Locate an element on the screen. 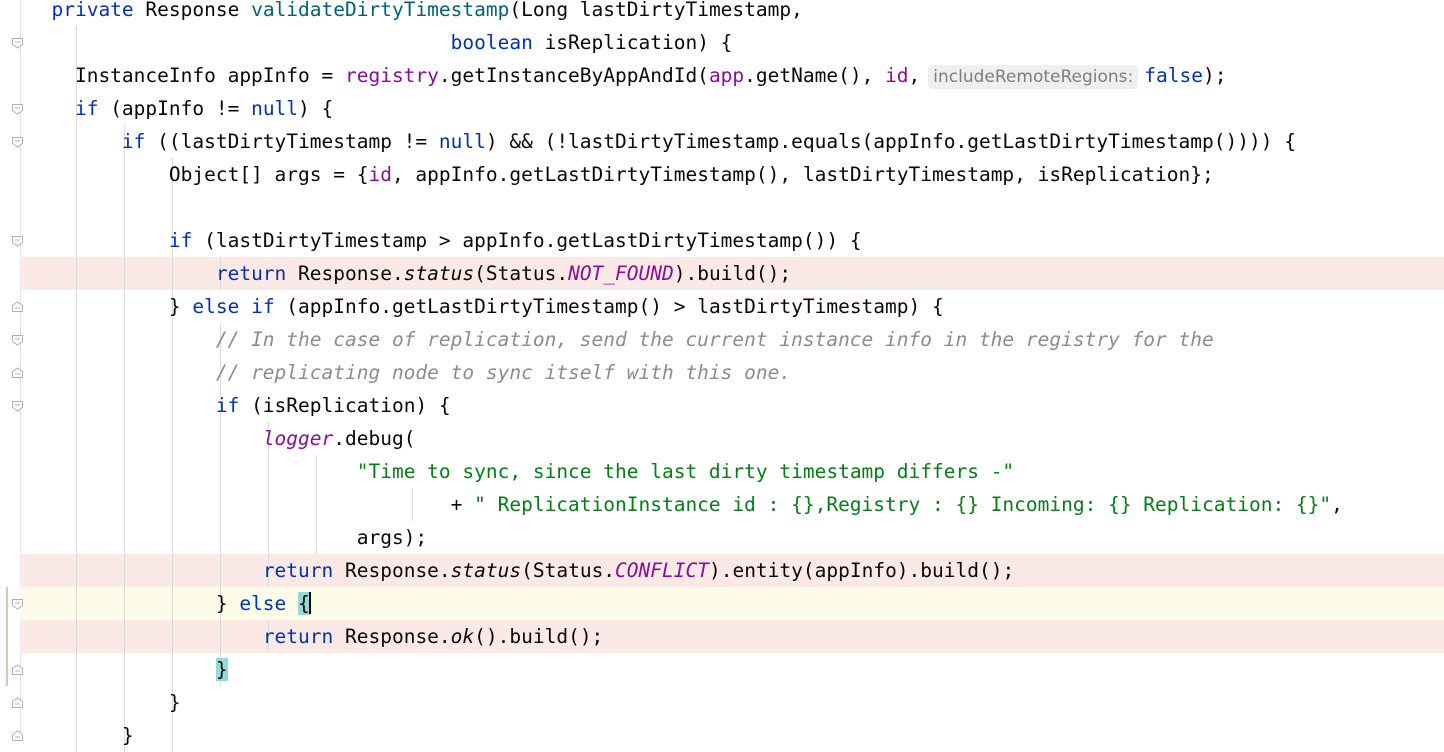  code-token: ().build(); is located at coordinates (539, 636).